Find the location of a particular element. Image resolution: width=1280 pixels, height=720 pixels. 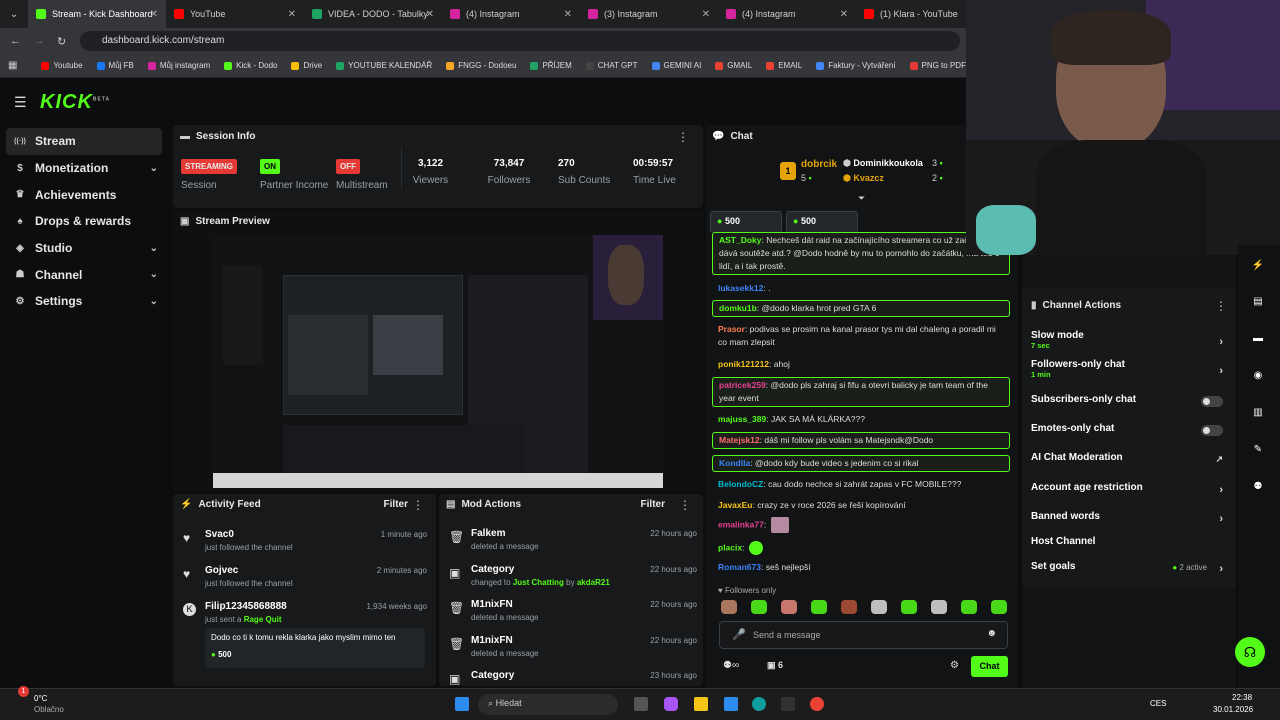

browser-tab: VIDEA - DODO - Tabulky ✕ is located at coordinates (373, 14).